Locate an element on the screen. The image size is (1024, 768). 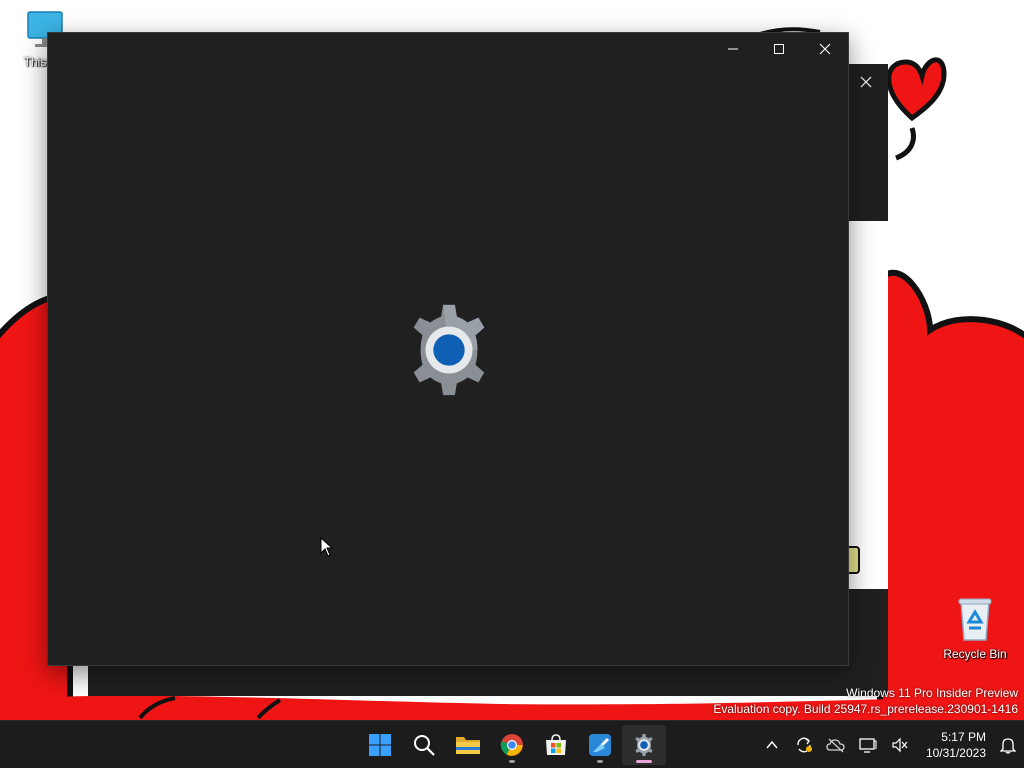
search-button is located at coordinates (424, 745).